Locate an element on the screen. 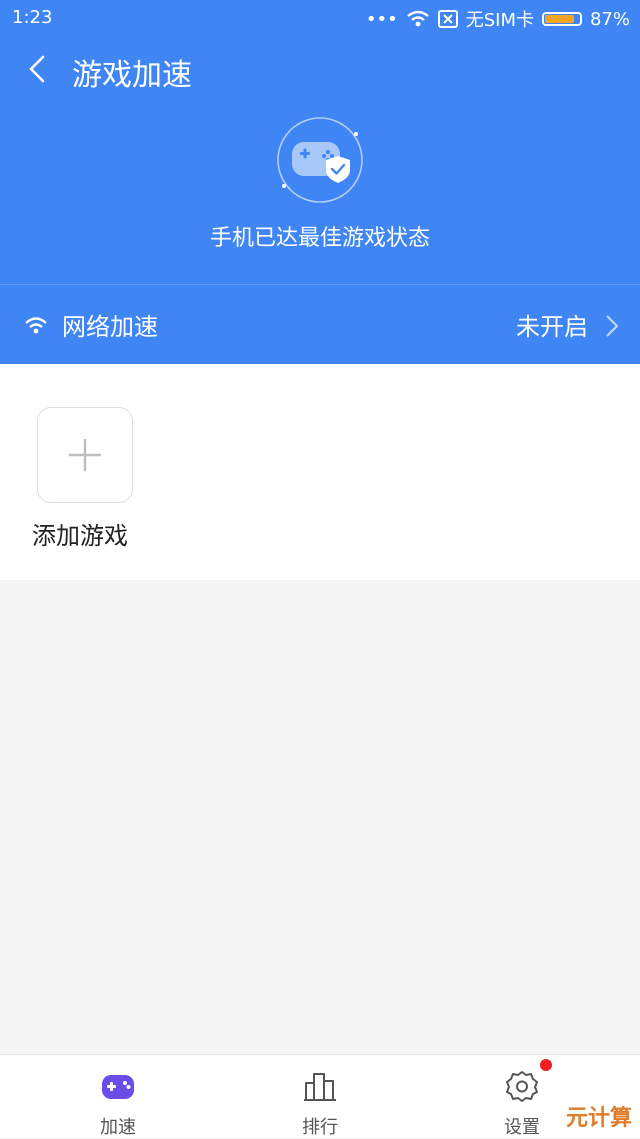 Image resolution: width=640 pixels, height=1139 pixels. back-icon is located at coordinates (39, 69).